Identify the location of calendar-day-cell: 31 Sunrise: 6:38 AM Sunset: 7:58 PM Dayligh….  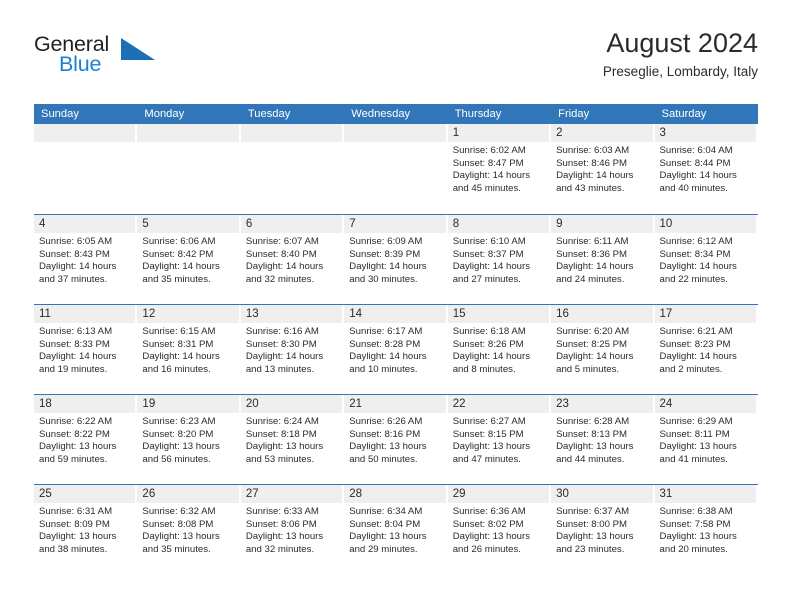
(706, 529).